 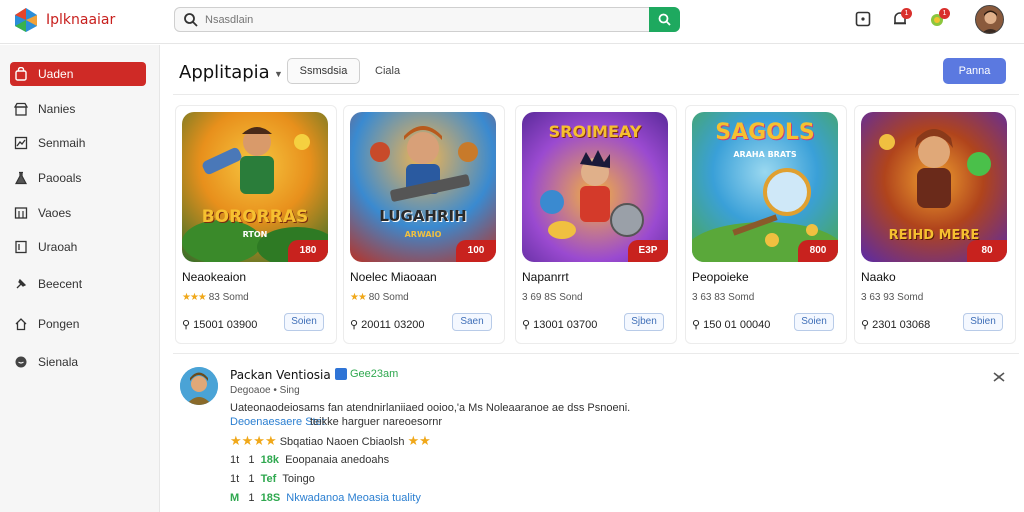 I want to click on sidebar-item-sienala: Sienala, so click(x=78, y=362).